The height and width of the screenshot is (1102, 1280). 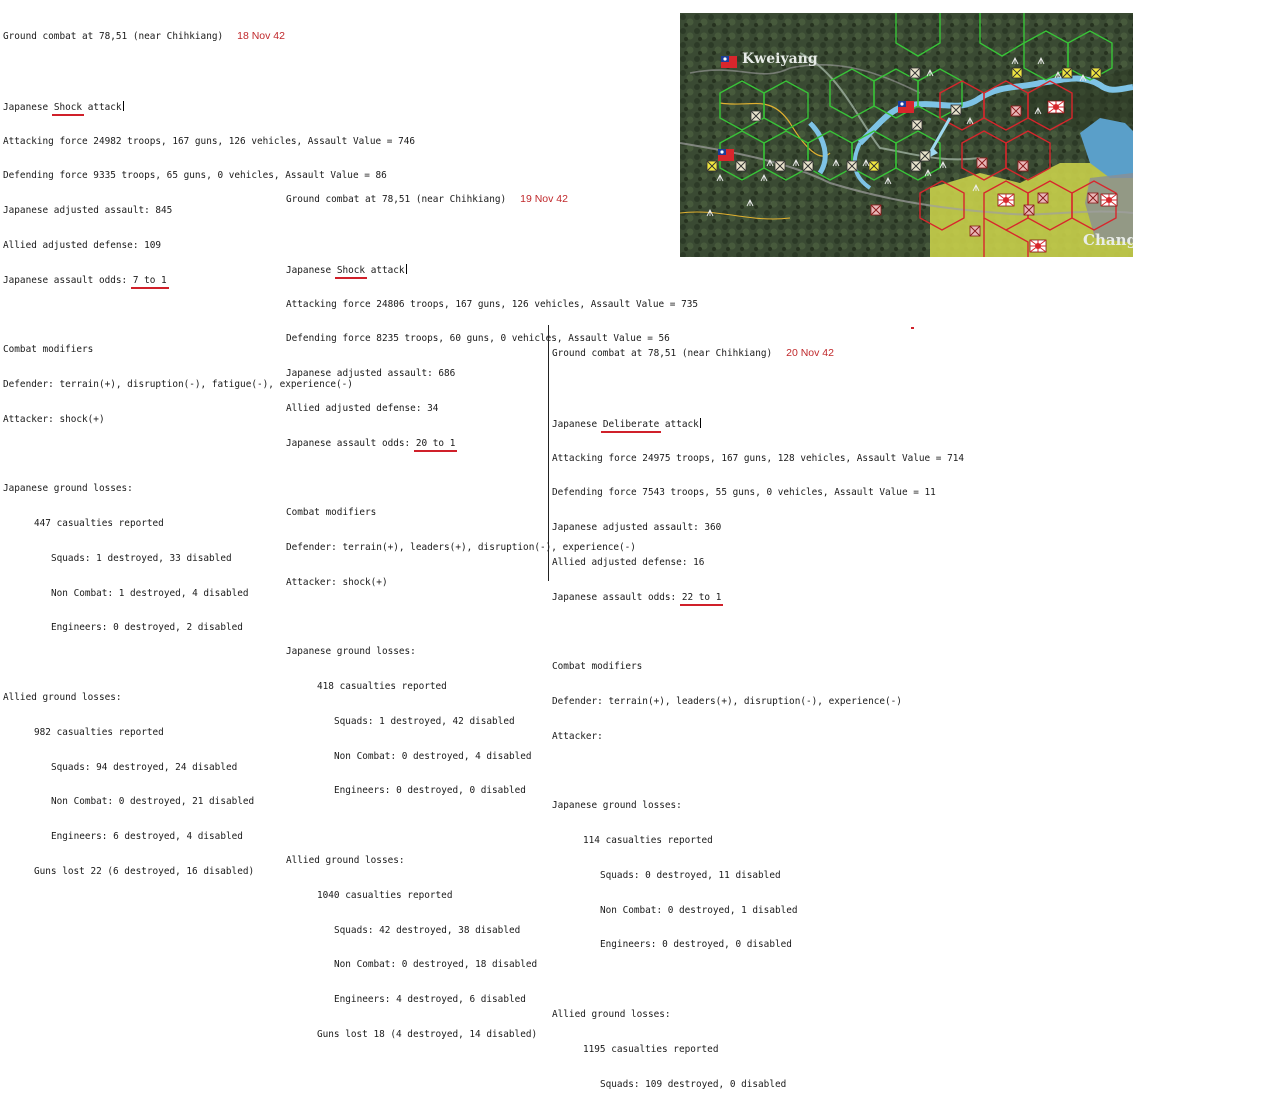 What do you see at coordinates (1108, 240) in the screenshot?
I see `map-label-chang: Chang` at bounding box center [1108, 240].